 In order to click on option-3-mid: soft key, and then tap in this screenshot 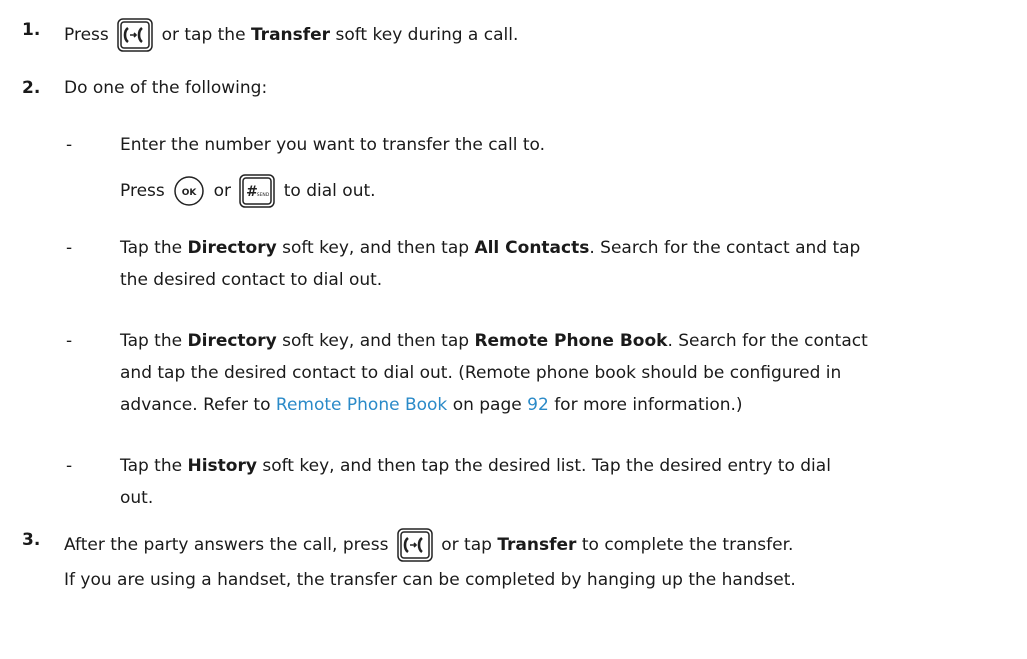, I will do `click(376, 341)`.